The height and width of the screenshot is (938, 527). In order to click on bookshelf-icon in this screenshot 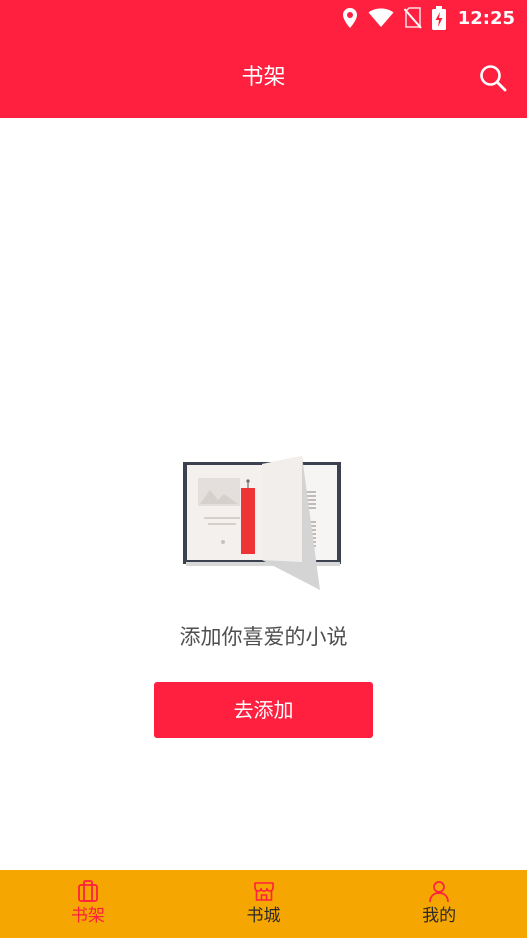, I will do `click(87, 891)`.